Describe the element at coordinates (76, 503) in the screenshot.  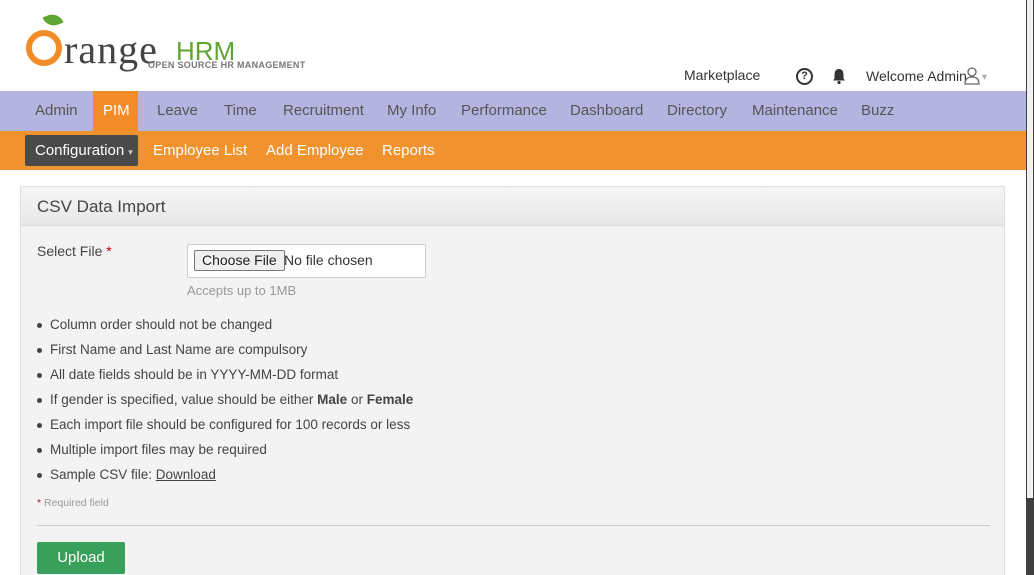
I see `required-field-text: Required field` at that location.